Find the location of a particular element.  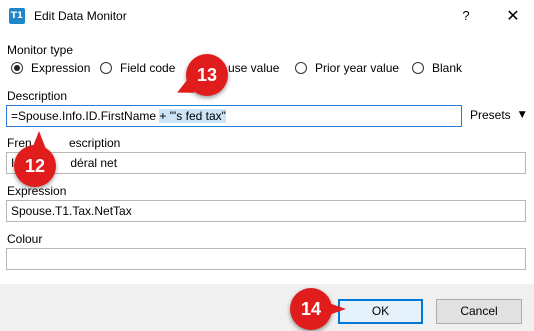

ok-button: OK is located at coordinates (380, 311).